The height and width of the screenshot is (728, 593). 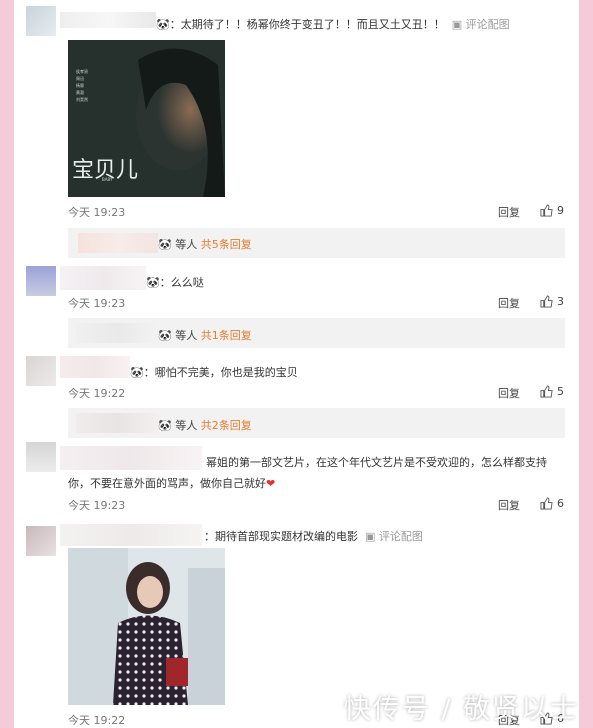 What do you see at coordinates (376, 462) in the screenshot?
I see `comment-text: 幂姐的第一部文艺片，在这个年代文艺片是不受欢迎的，怎么样都支持` at bounding box center [376, 462].